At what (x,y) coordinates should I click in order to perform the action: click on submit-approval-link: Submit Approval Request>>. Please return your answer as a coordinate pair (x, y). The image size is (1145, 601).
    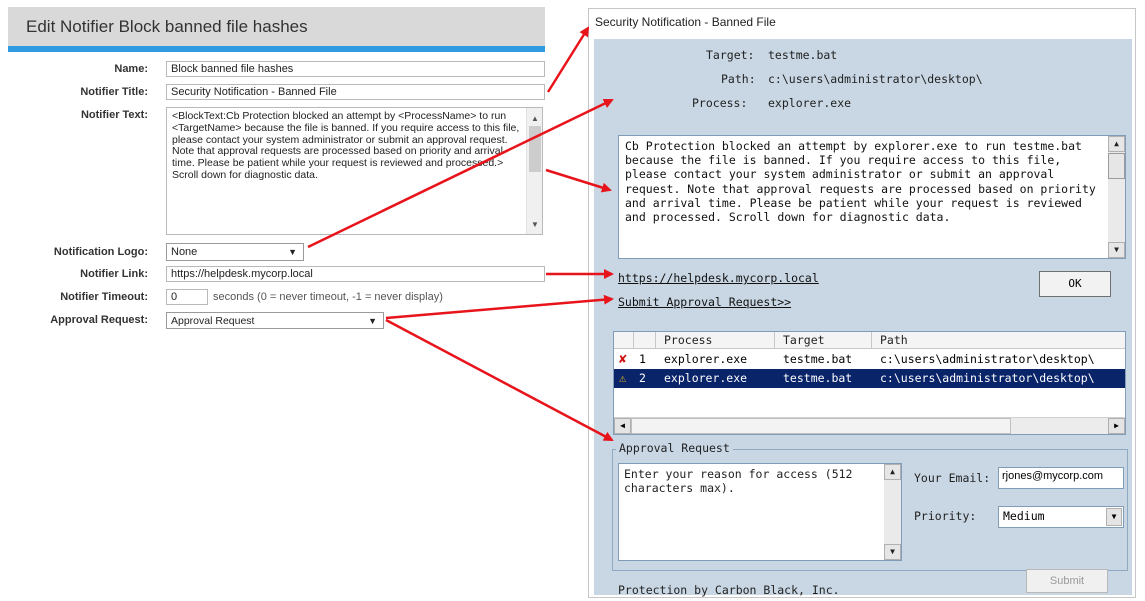
    Looking at the image, I should click on (704, 302).